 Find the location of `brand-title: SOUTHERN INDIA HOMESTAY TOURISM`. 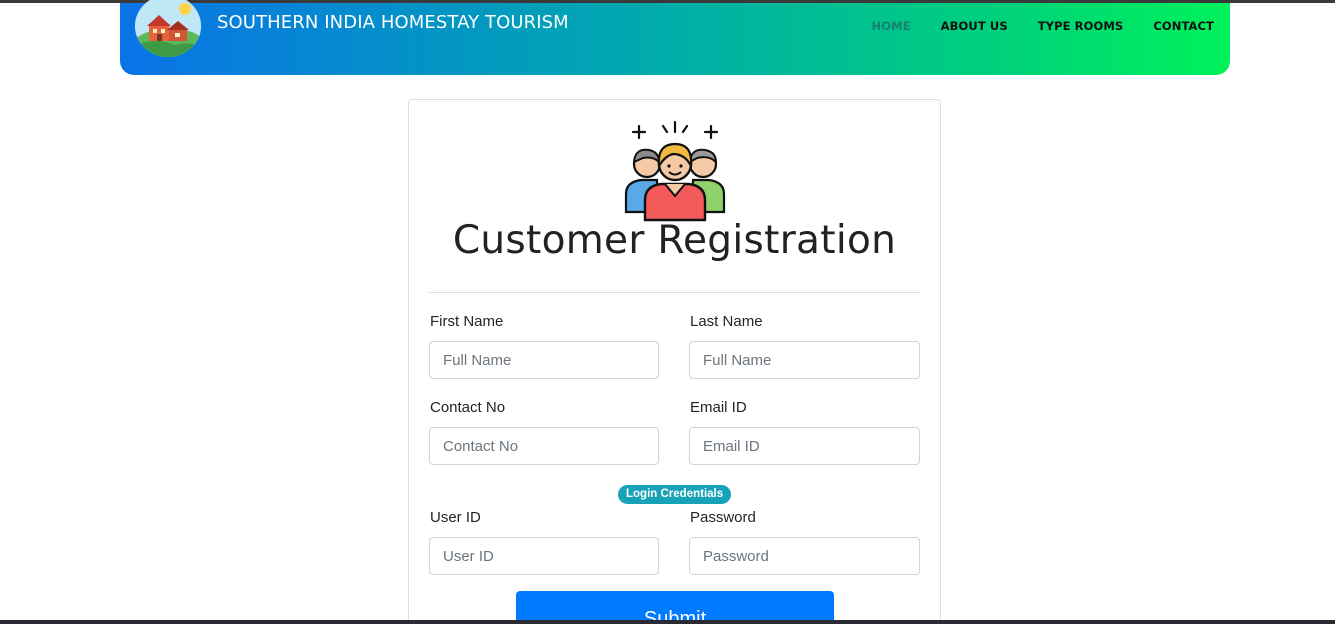

brand-title: SOUTHERN INDIA HOMESTAY TOURISM is located at coordinates (393, 22).